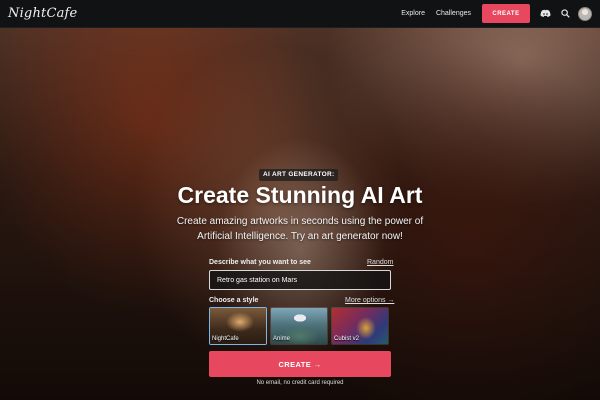  Describe the element at coordinates (360, 326) in the screenshot. I see `style-card-cubist-v2: Cubist v2` at that location.